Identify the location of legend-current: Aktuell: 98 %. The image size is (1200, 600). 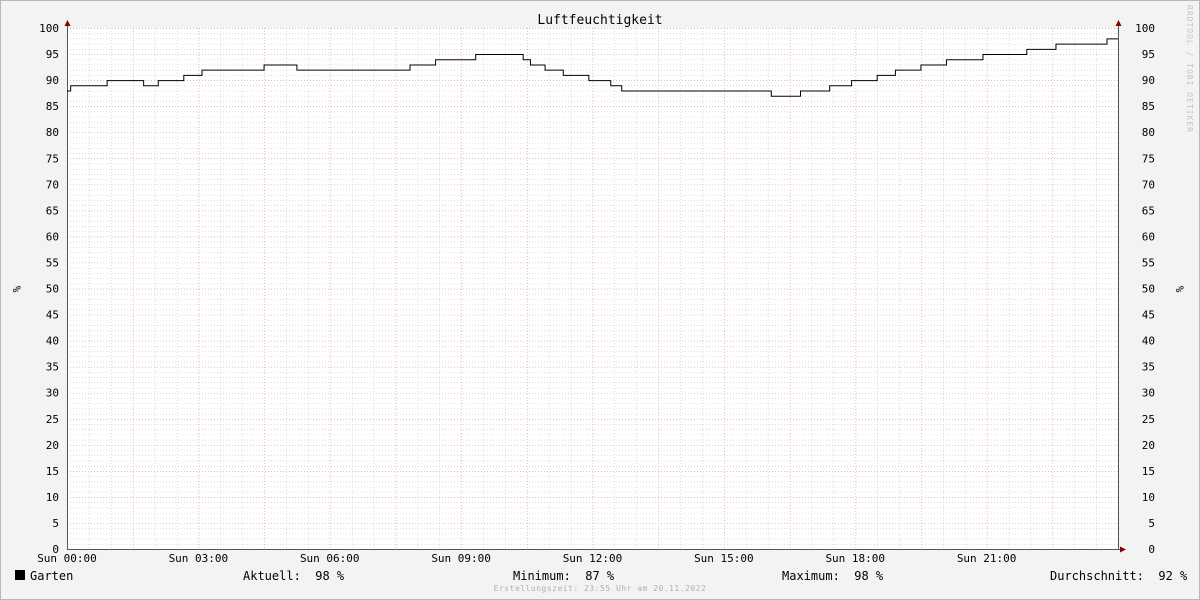
(293, 576).